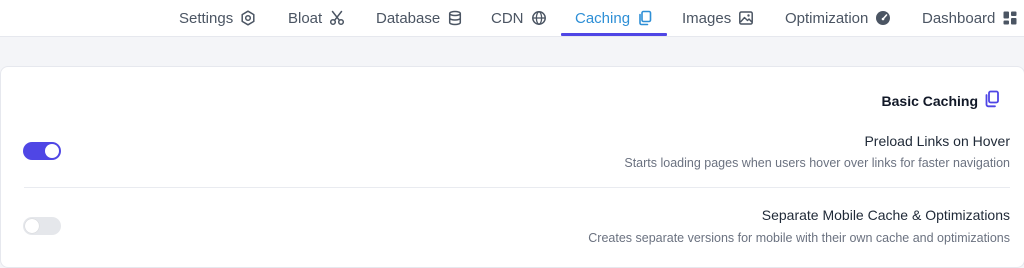  What do you see at coordinates (603, 18) in the screenshot?
I see `tab-caching-label: Caching` at bounding box center [603, 18].